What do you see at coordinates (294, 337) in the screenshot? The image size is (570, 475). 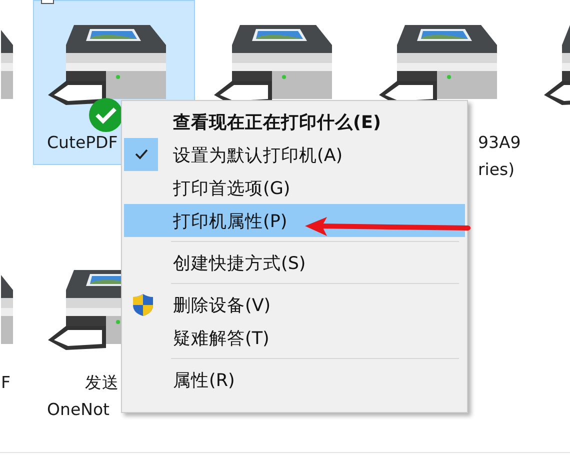 I see `menu-item: 疑难解答(T)` at bounding box center [294, 337].